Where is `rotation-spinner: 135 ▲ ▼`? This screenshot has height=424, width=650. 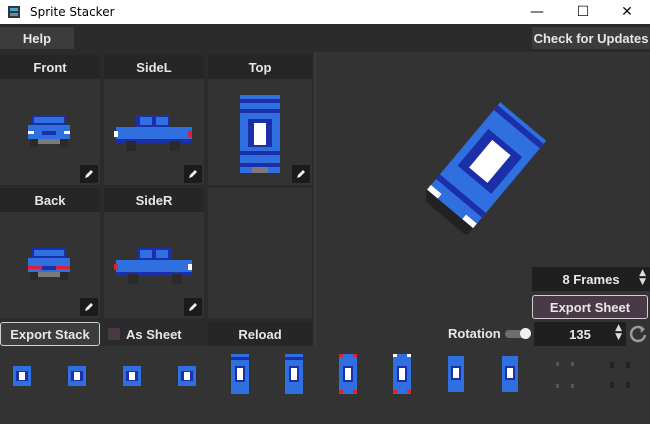 rotation-spinner: 135 ▲ ▼ is located at coordinates (580, 334).